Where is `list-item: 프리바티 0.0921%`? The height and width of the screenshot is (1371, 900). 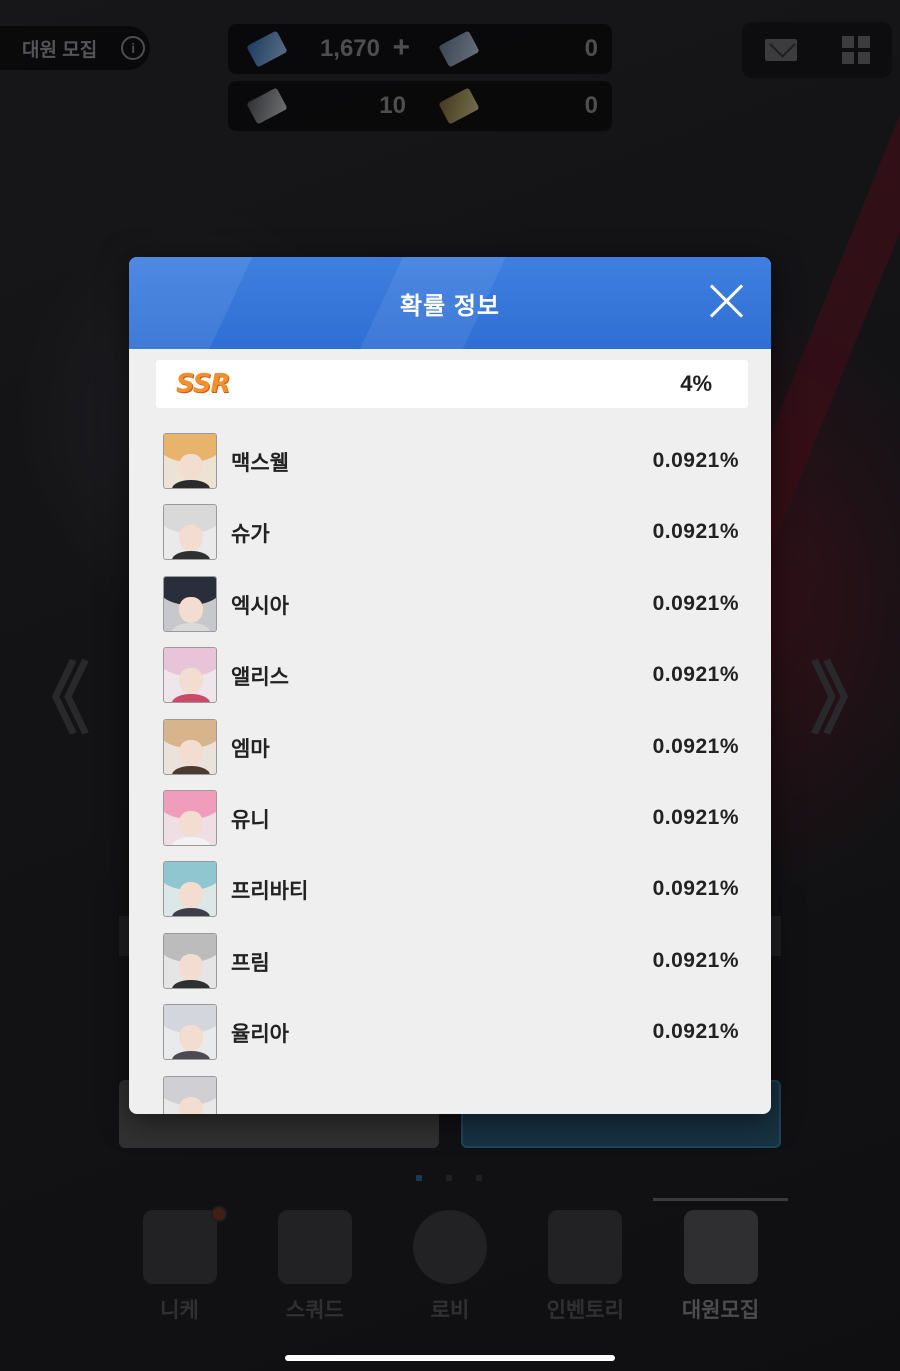
list-item: 프리바티 0.0921% is located at coordinates (451, 896).